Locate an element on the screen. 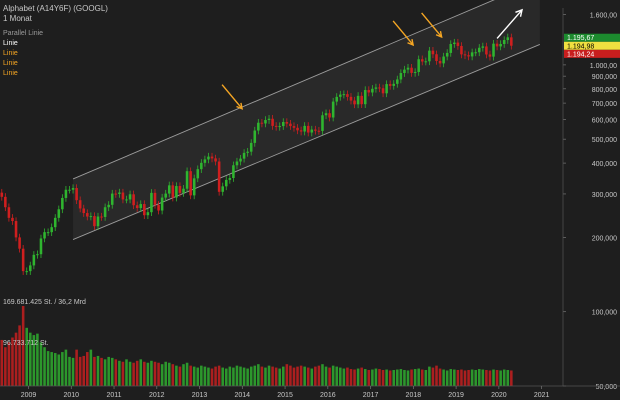  y-tick-label: 700,000 is located at coordinates (604, 104).